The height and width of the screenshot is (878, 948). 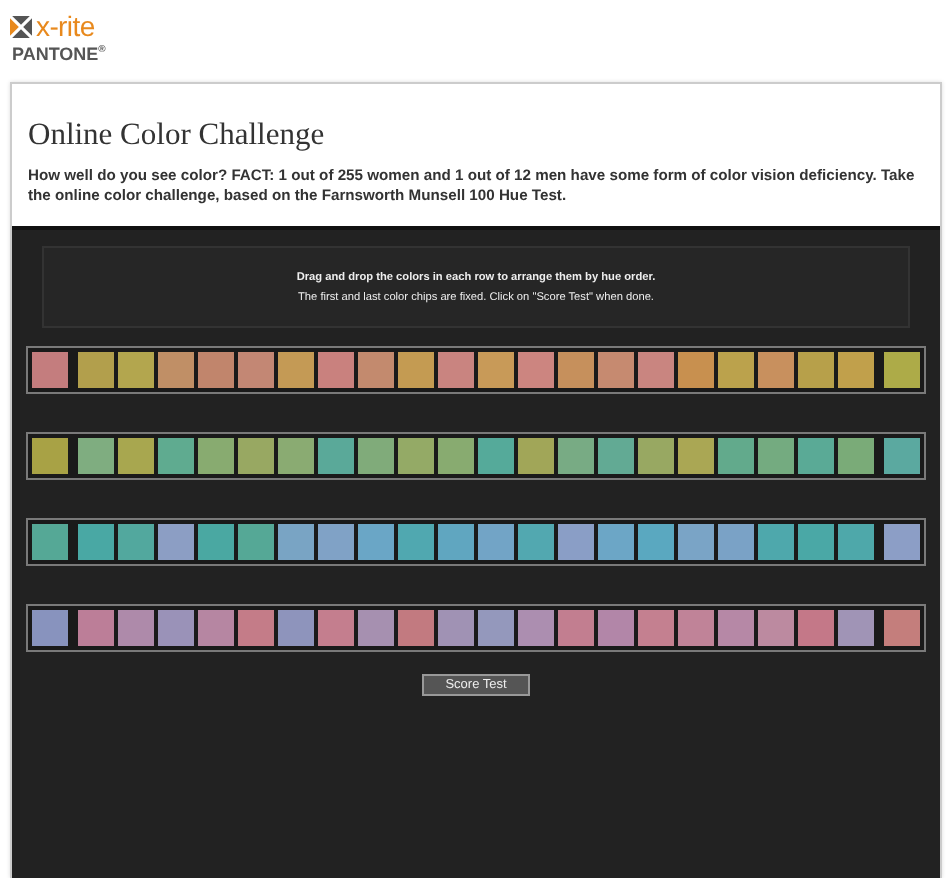 What do you see at coordinates (65, 26) in the screenshot?
I see `logo-text: x-rite` at bounding box center [65, 26].